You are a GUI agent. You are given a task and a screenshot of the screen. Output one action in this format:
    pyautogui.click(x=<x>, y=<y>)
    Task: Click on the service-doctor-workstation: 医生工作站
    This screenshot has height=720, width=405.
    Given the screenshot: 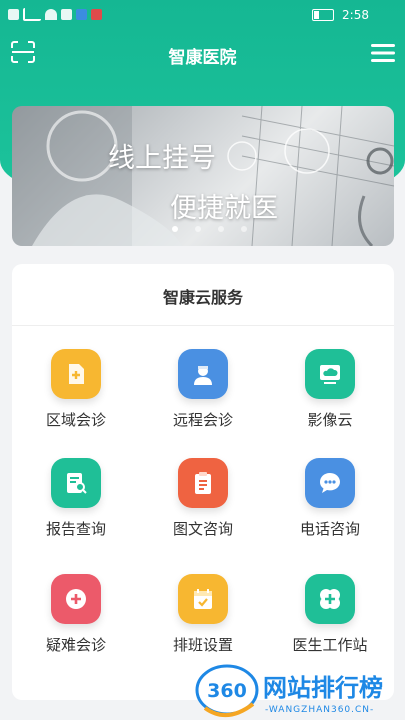 What is the action you would take?
    pyautogui.click(x=330, y=614)
    